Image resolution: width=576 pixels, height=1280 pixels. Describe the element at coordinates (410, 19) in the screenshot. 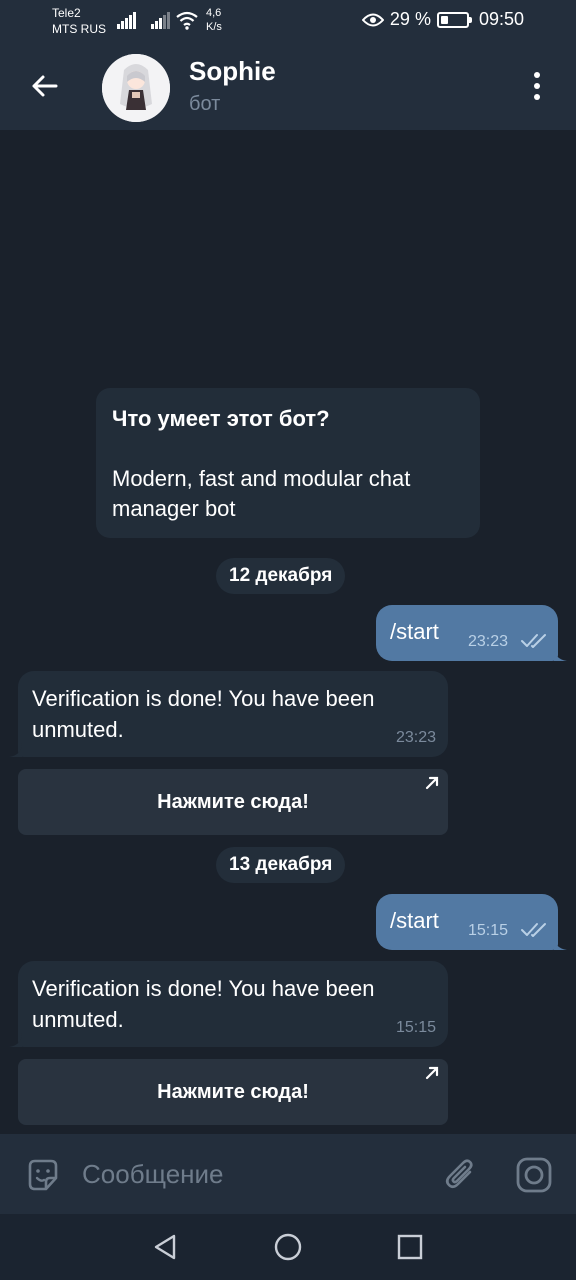

I see `battery-percent: 29 %` at that location.